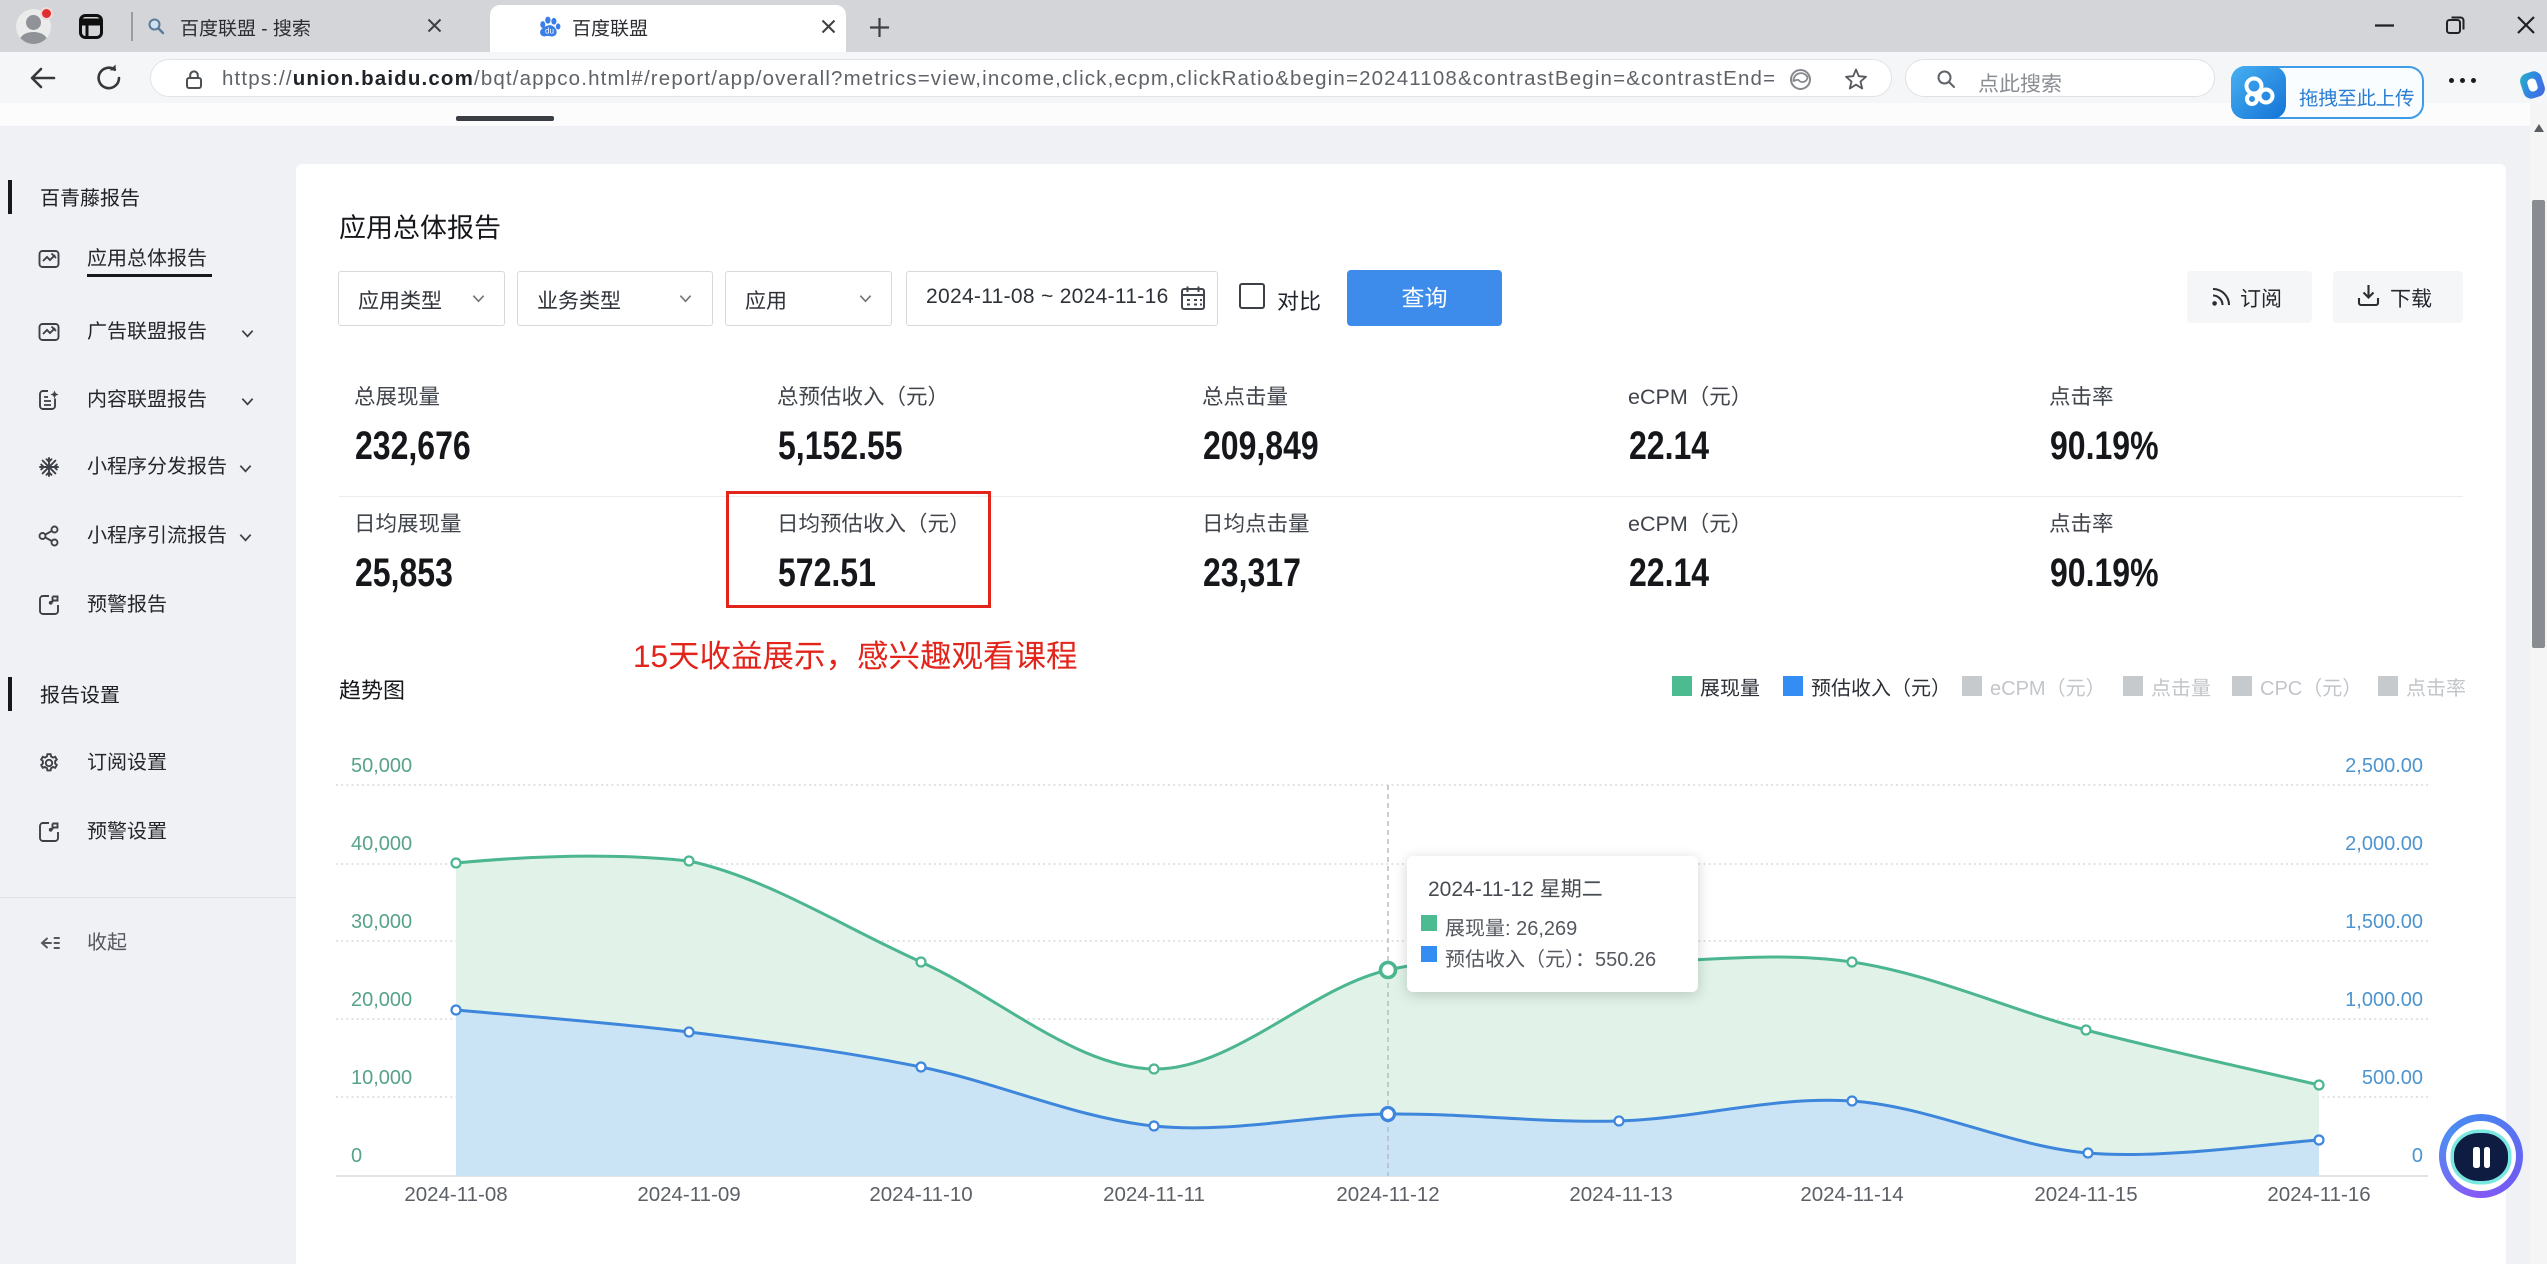 This screenshot has width=2547, height=1264. I want to click on svg-text: 1,500.00, so click(2384, 922).